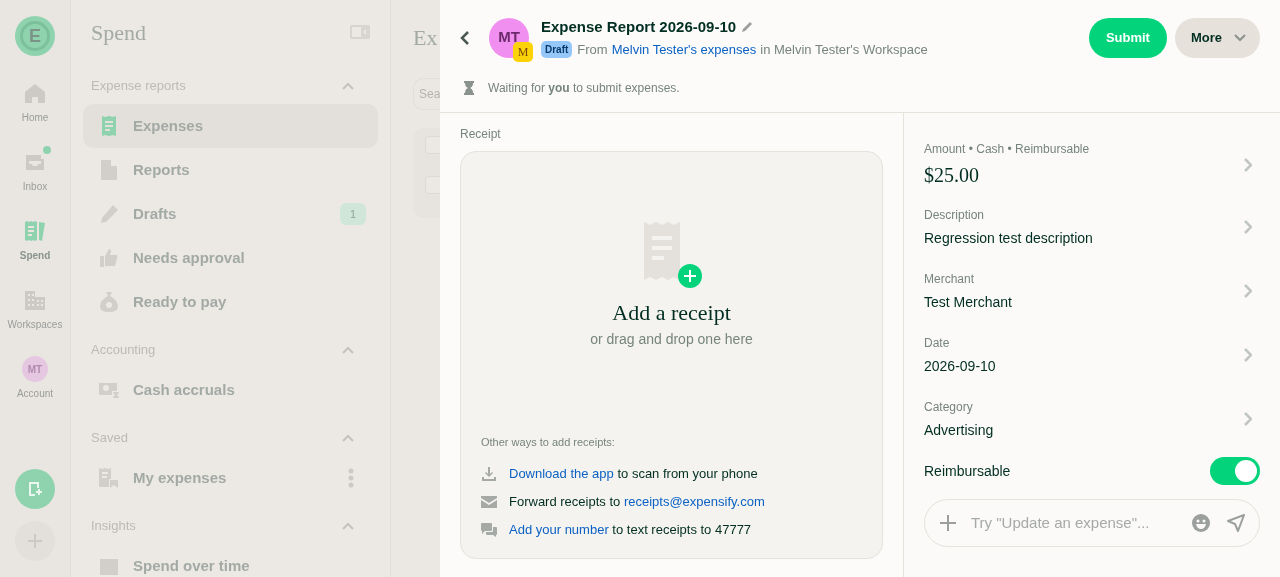  What do you see at coordinates (230, 560) in the screenshot?
I see `sidebar-item: Spend over time` at bounding box center [230, 560].